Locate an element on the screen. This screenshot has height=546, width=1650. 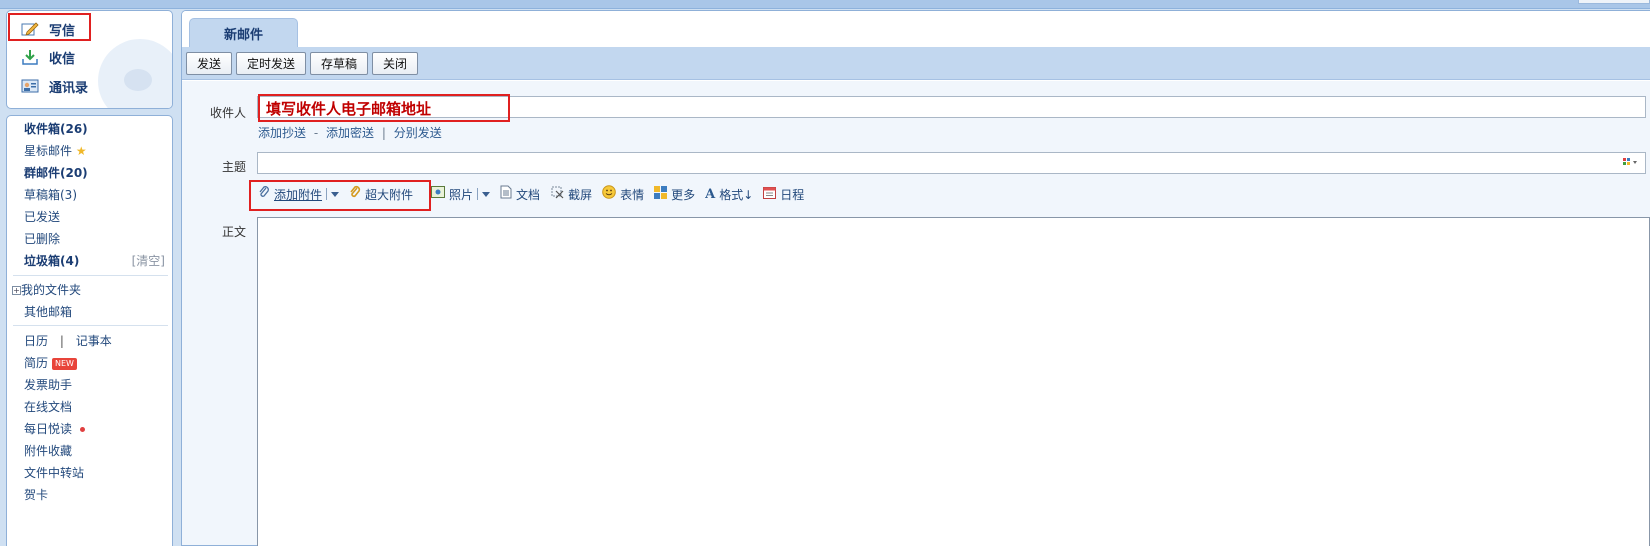
document-icon is located at coordinates (506, 194).